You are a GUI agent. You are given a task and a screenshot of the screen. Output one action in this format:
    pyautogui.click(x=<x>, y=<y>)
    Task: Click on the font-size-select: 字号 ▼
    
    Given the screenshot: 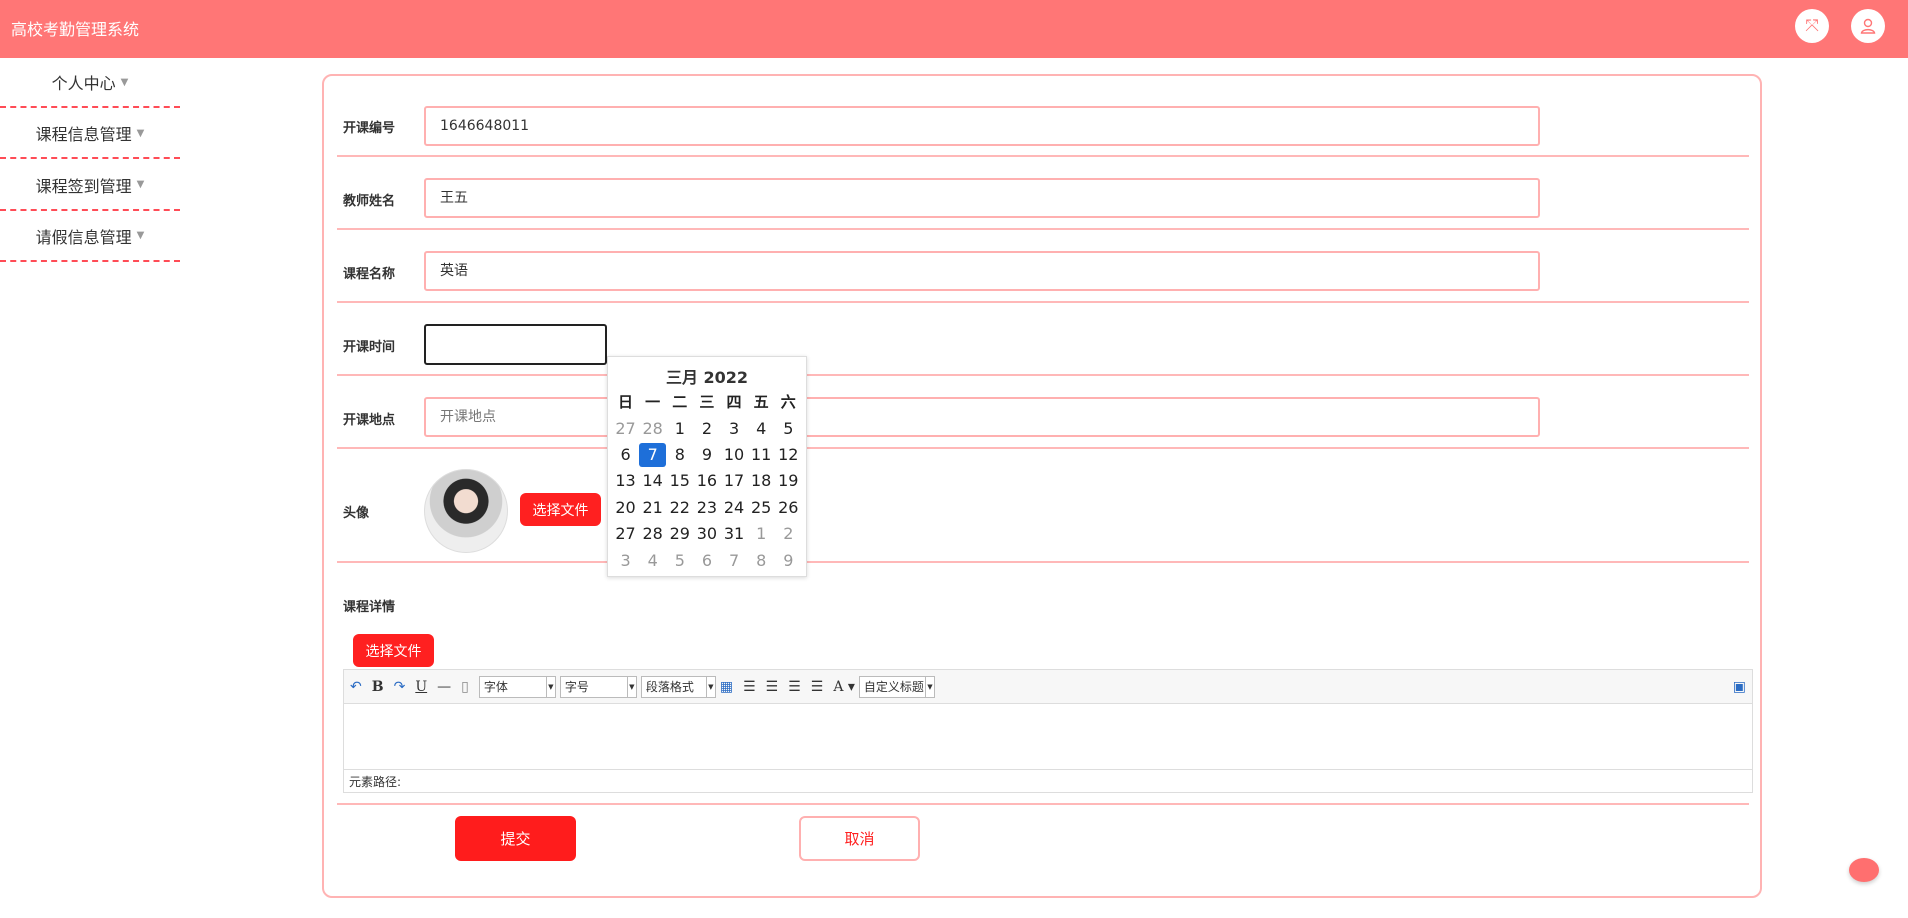 What is the action you would take?
    pyautogui.click(x=598, y=686)
    